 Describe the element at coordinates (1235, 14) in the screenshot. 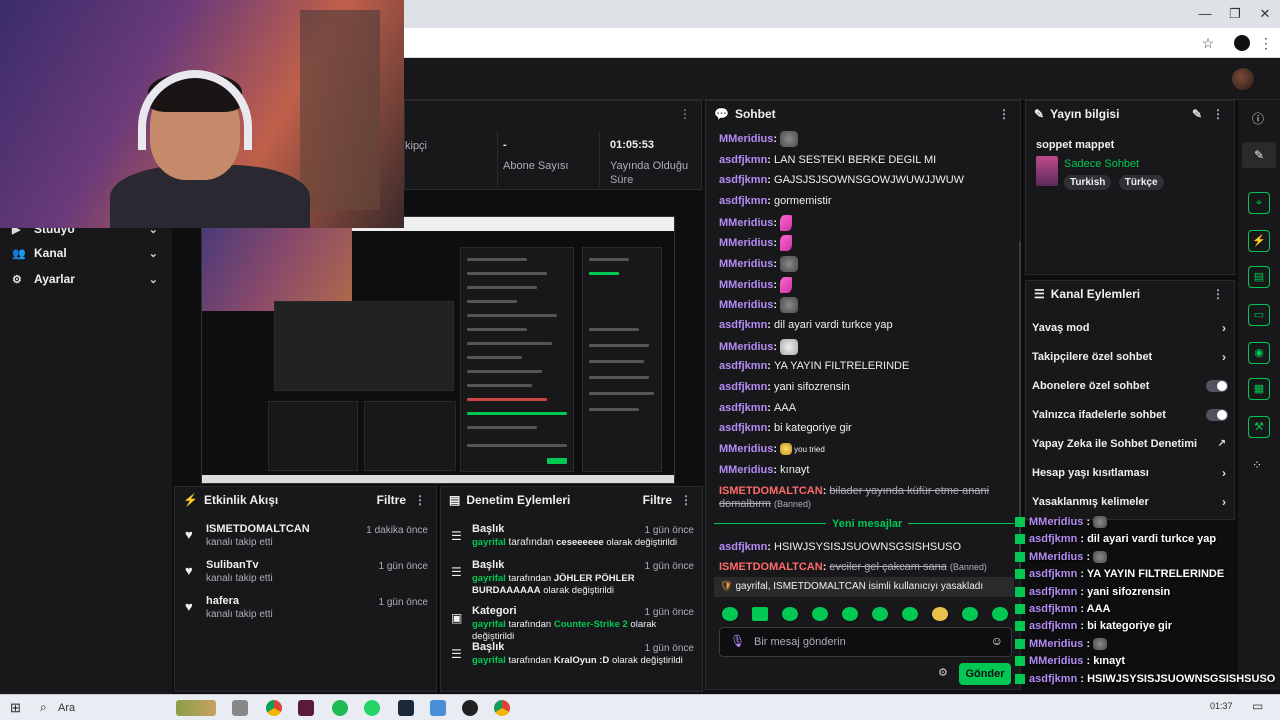

I see `maximize-button: ❐` at that location.